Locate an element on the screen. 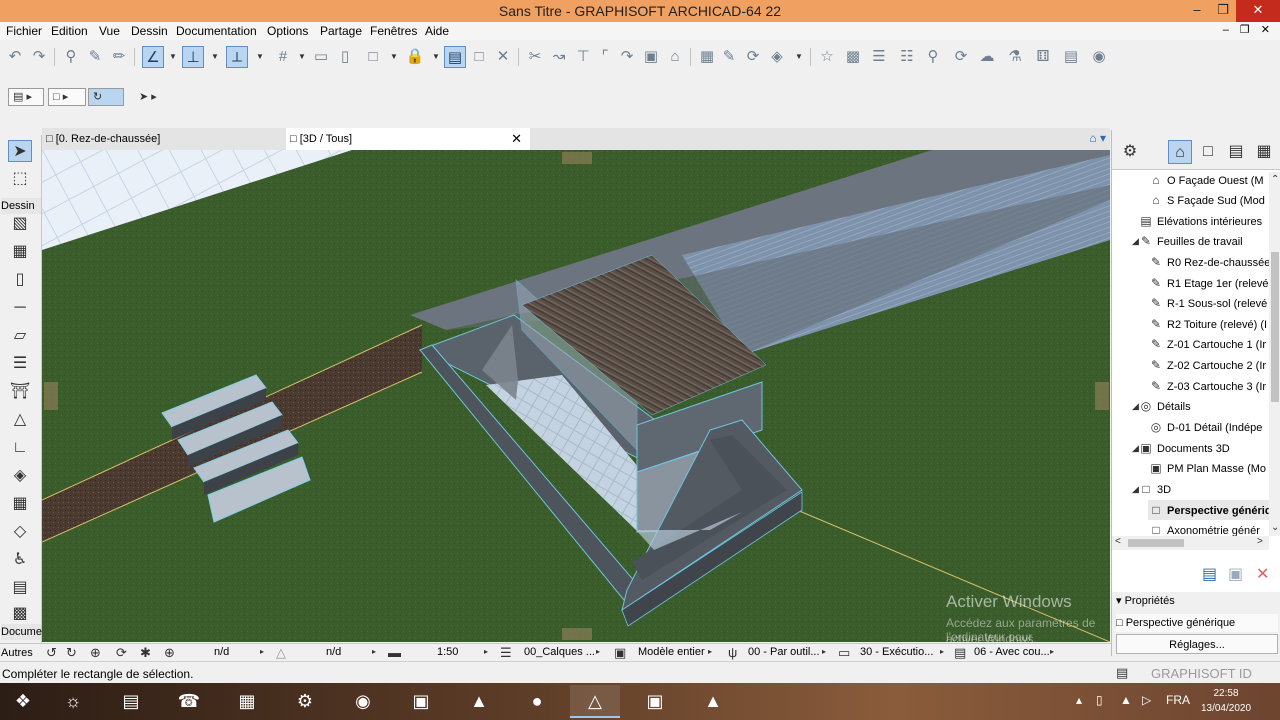 The width and height of the screenshot is (1280, 720). walk-icon: ✱ is located at coordinates (145, 653).